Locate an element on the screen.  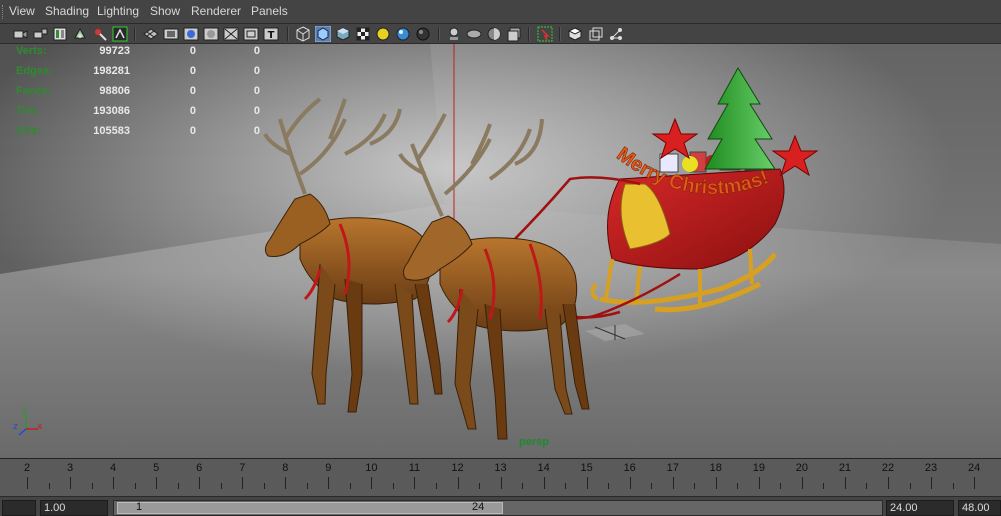
menu-show: Show is located at coordinates (165, 11).